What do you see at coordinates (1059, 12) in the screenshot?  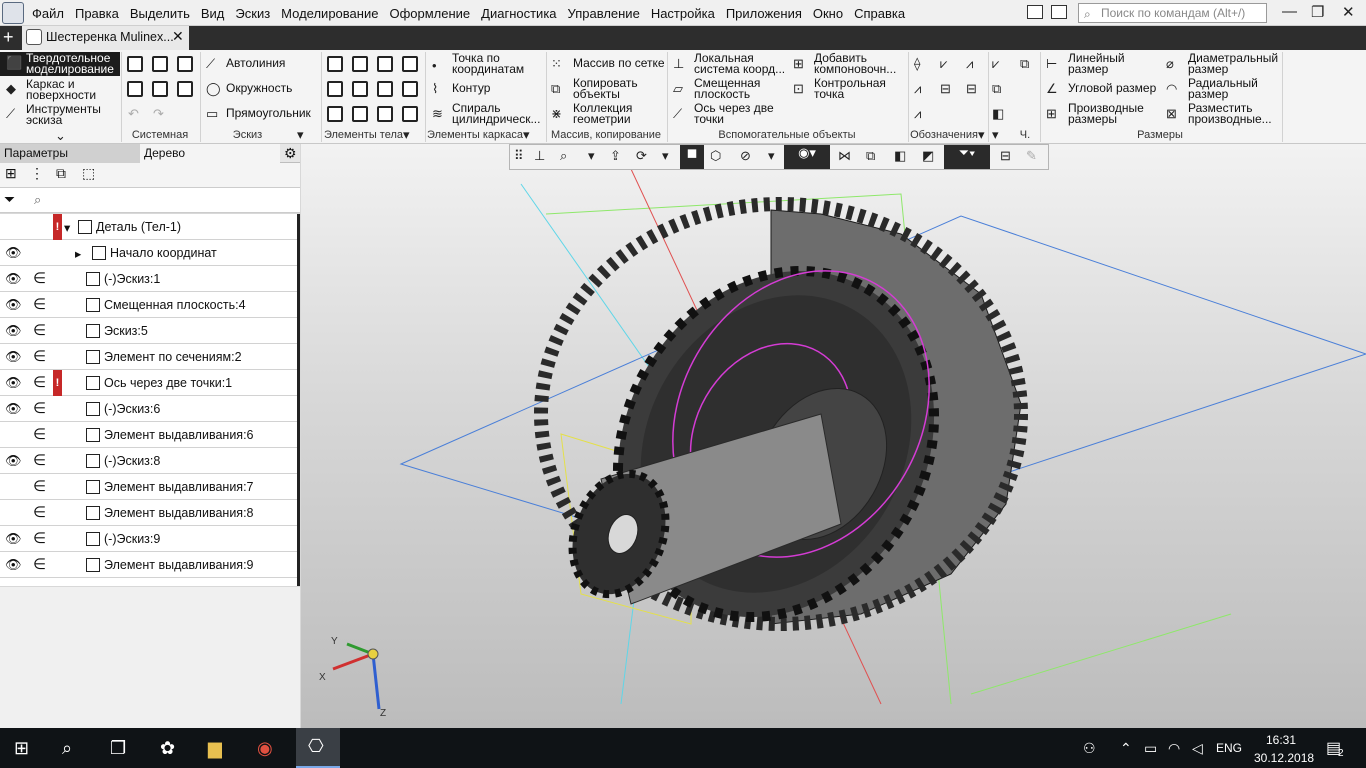 I see `panel-icon` at bounding box center [1059, 12].